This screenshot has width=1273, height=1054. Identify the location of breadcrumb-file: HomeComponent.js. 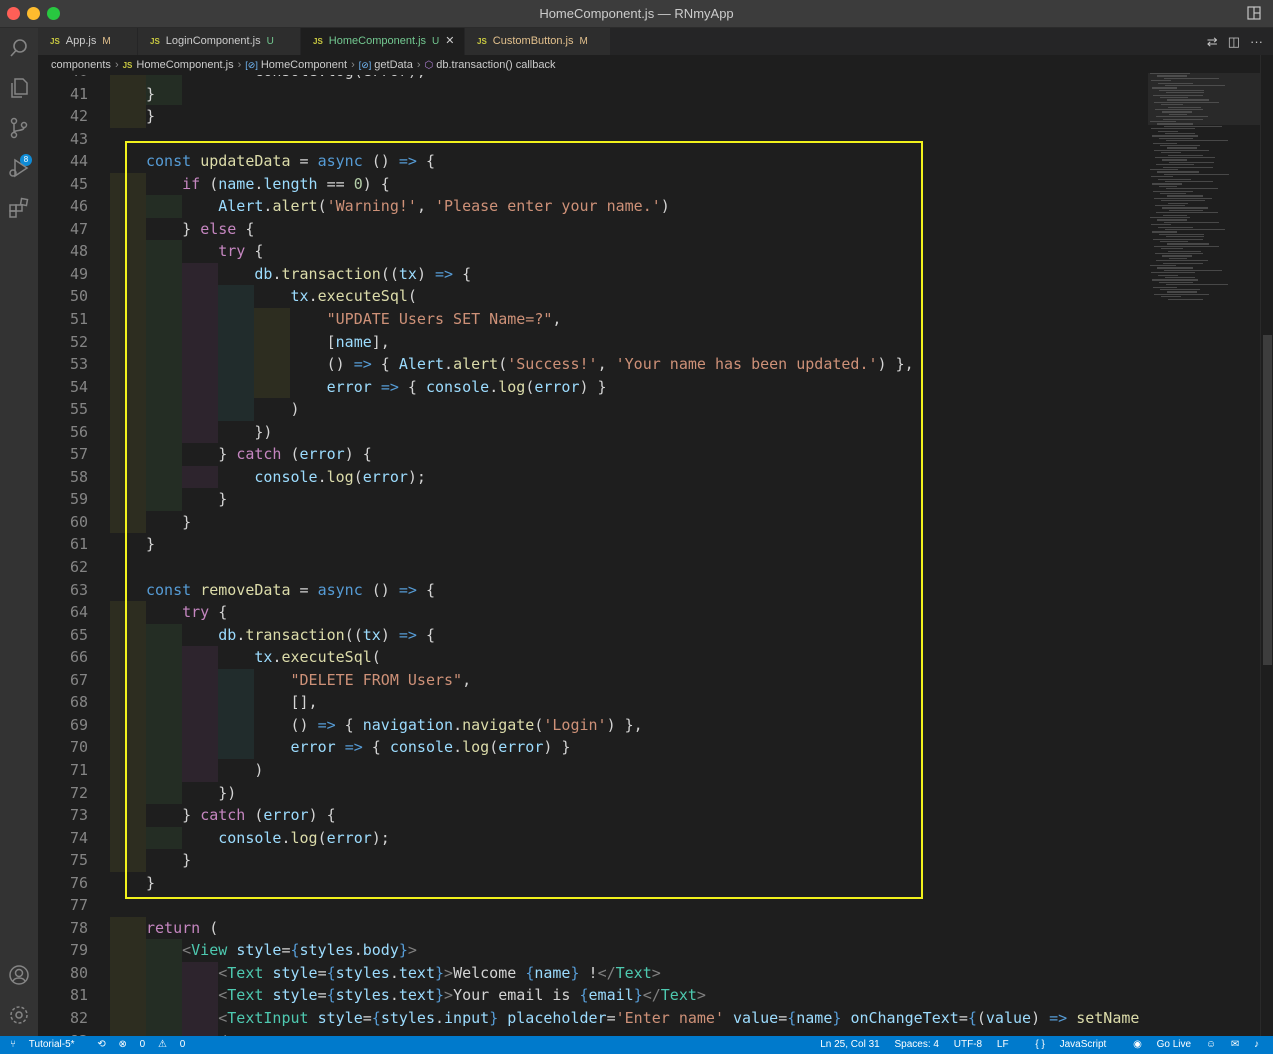
(184, 65).